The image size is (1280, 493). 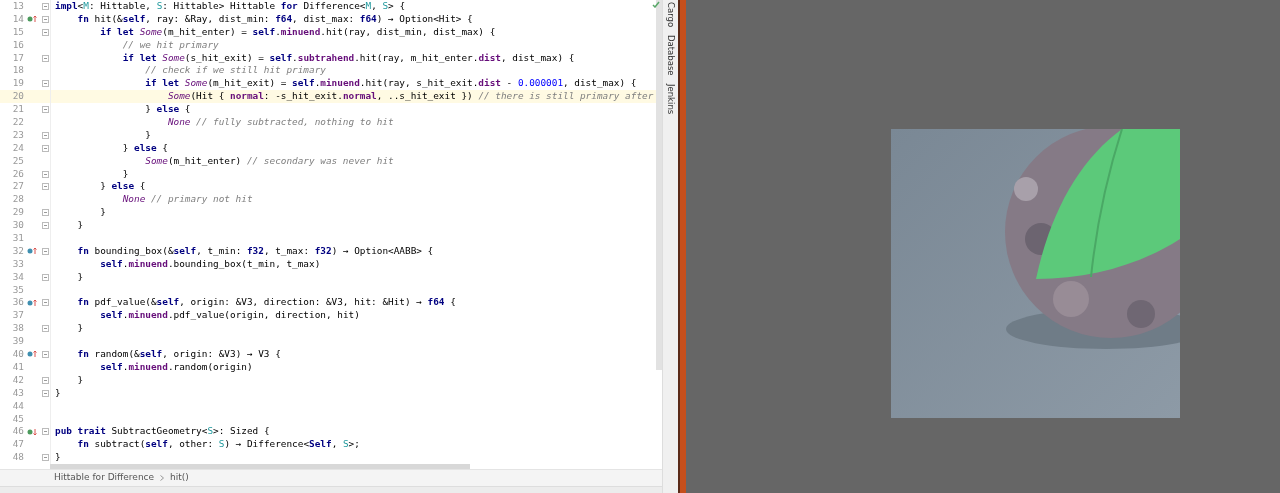 What do you see at coordinates (17, 58) in the screenshot?
I see `line-number: 17` at bounding box center [17, 58].